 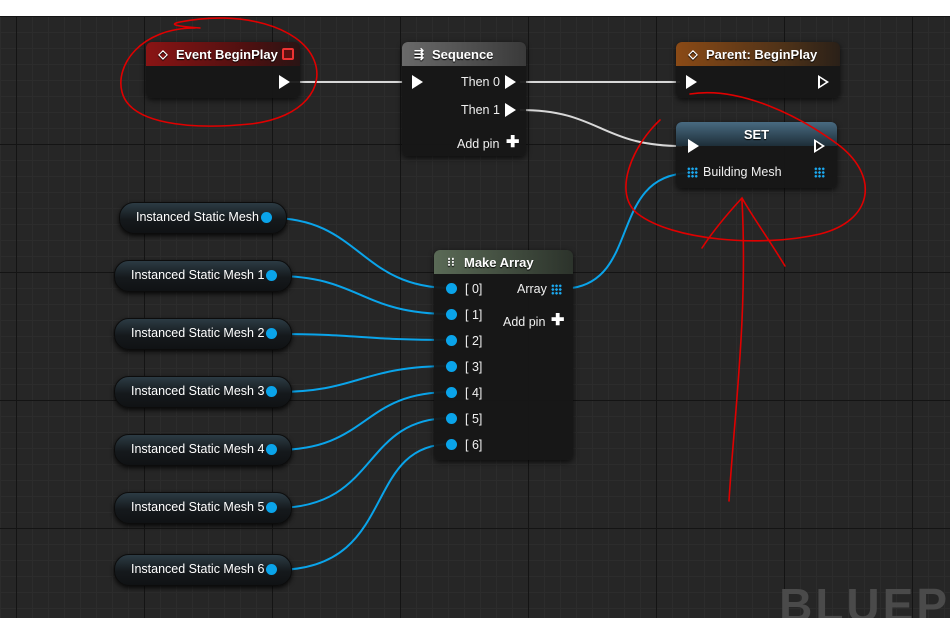 I want to click on event-beginplay-title: Event BeginPlay, so click(x=227, y=54).